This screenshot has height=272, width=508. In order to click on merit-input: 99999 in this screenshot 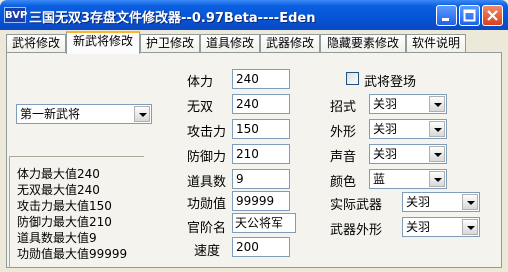, I will do `click(261, 201)`.